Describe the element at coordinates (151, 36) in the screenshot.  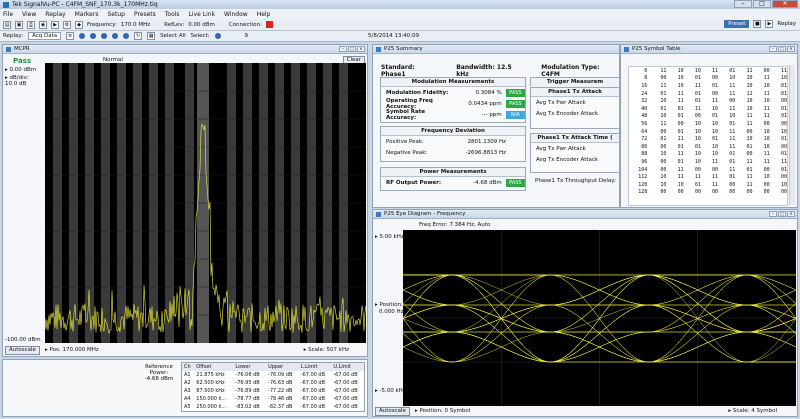
I see `select-all-icon: ▦` at that location.